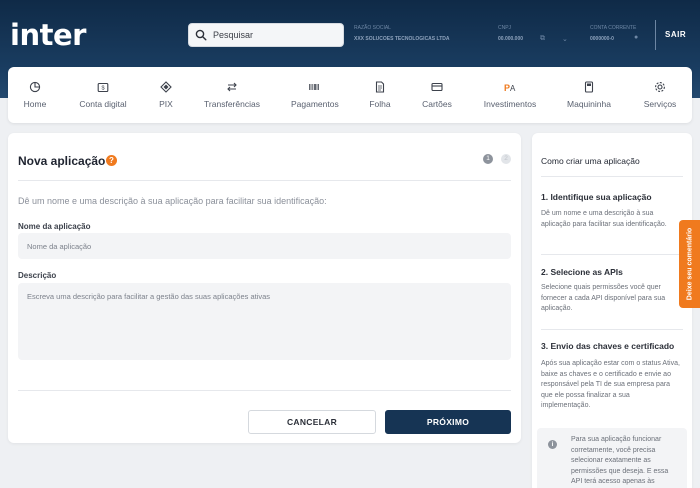 Image resolution: width=700 pixels, height=488 pixels. I want to click on header-divider, so click(655, 35).